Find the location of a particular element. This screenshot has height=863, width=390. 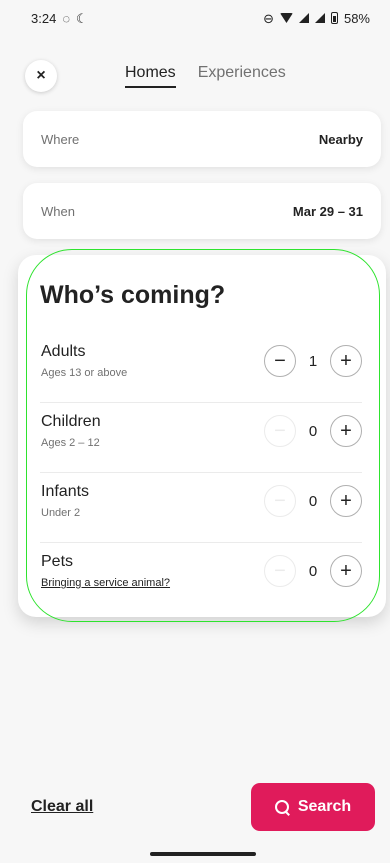

guest-row-adults: Adults Ages 13 or above − 1 + is located at coordinates (201, 368).